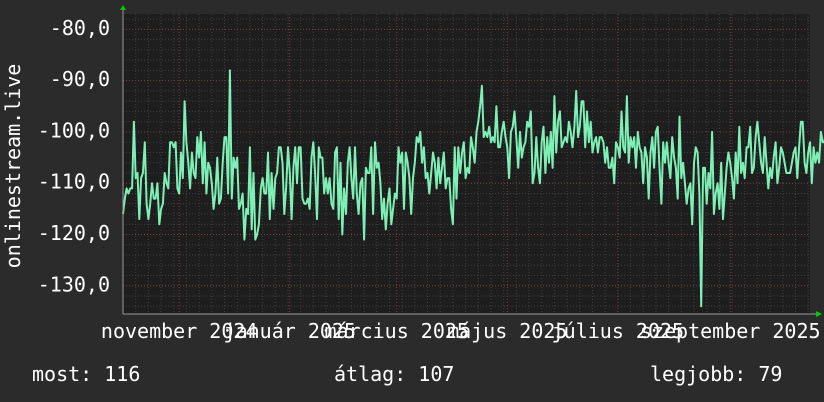  I want to click on x-tick-label: május 2025, so click(507, 331).